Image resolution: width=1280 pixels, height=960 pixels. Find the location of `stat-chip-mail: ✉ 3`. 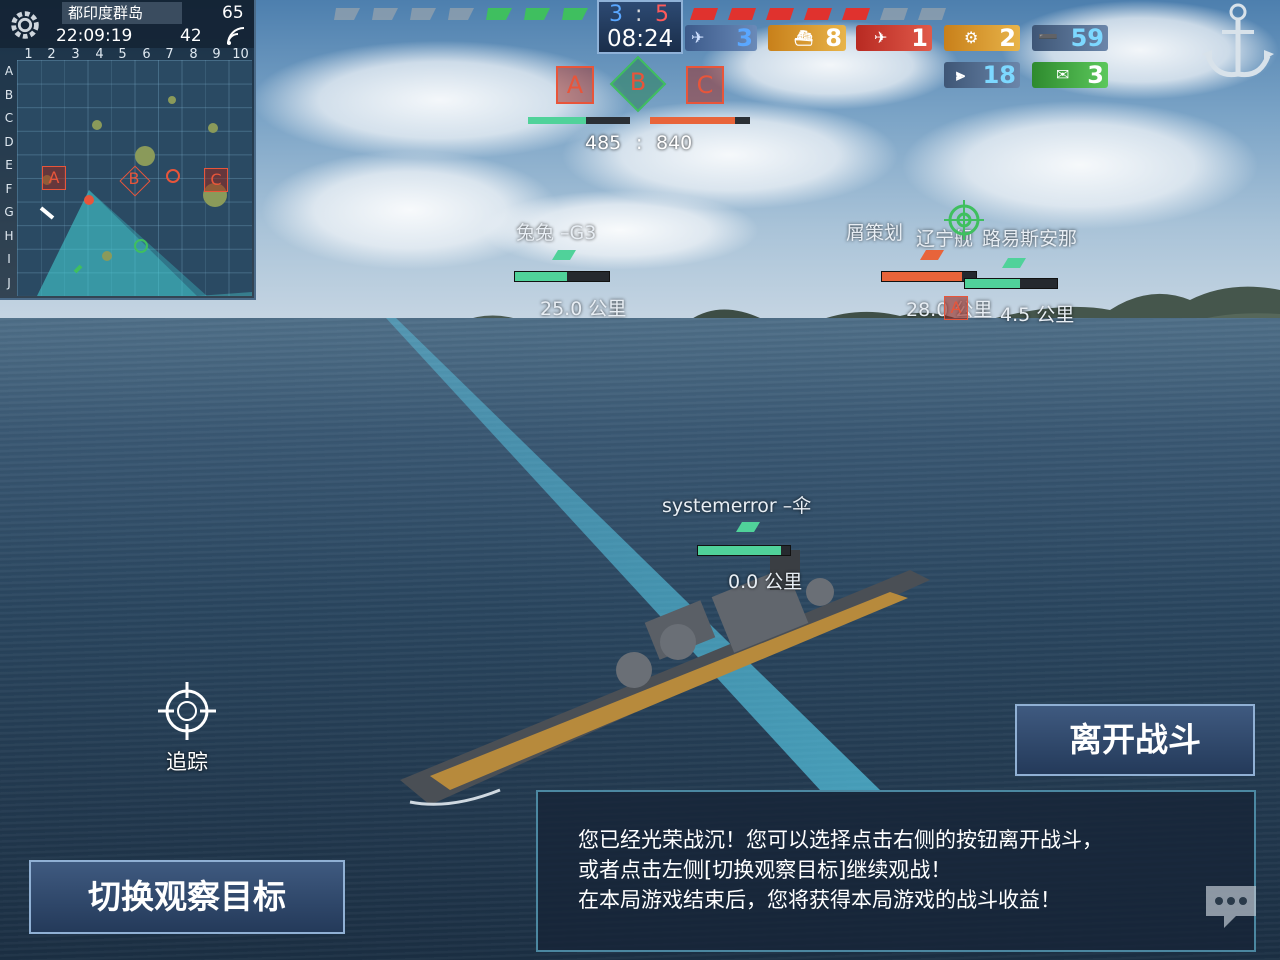

stat-chip-mail: ✉ 3 is located at coordinates (1070, 75).